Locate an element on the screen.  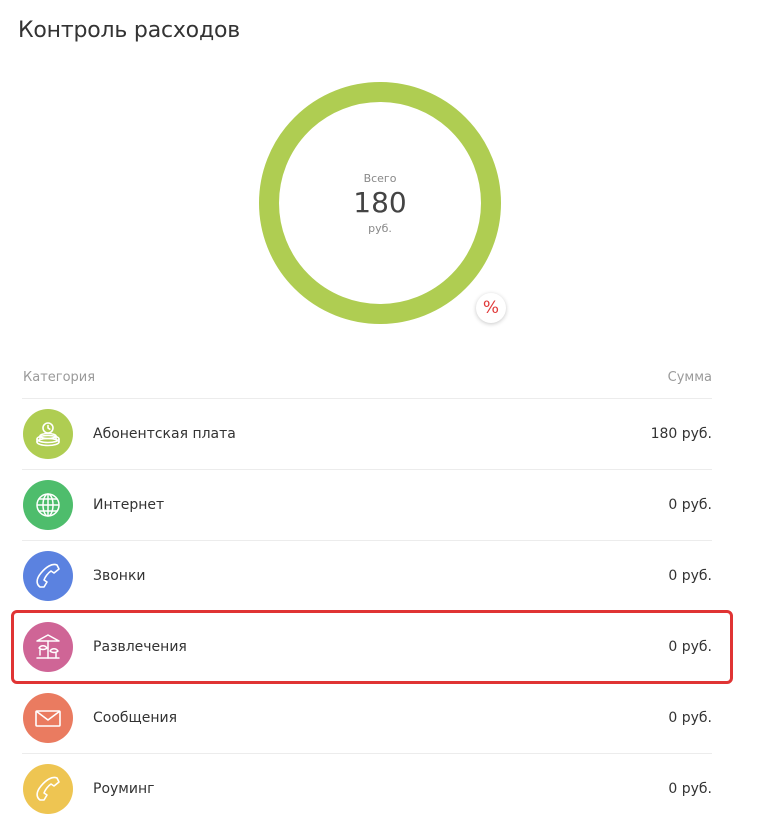
table-header: Категория Сумма is located at coordinates (367, 384).